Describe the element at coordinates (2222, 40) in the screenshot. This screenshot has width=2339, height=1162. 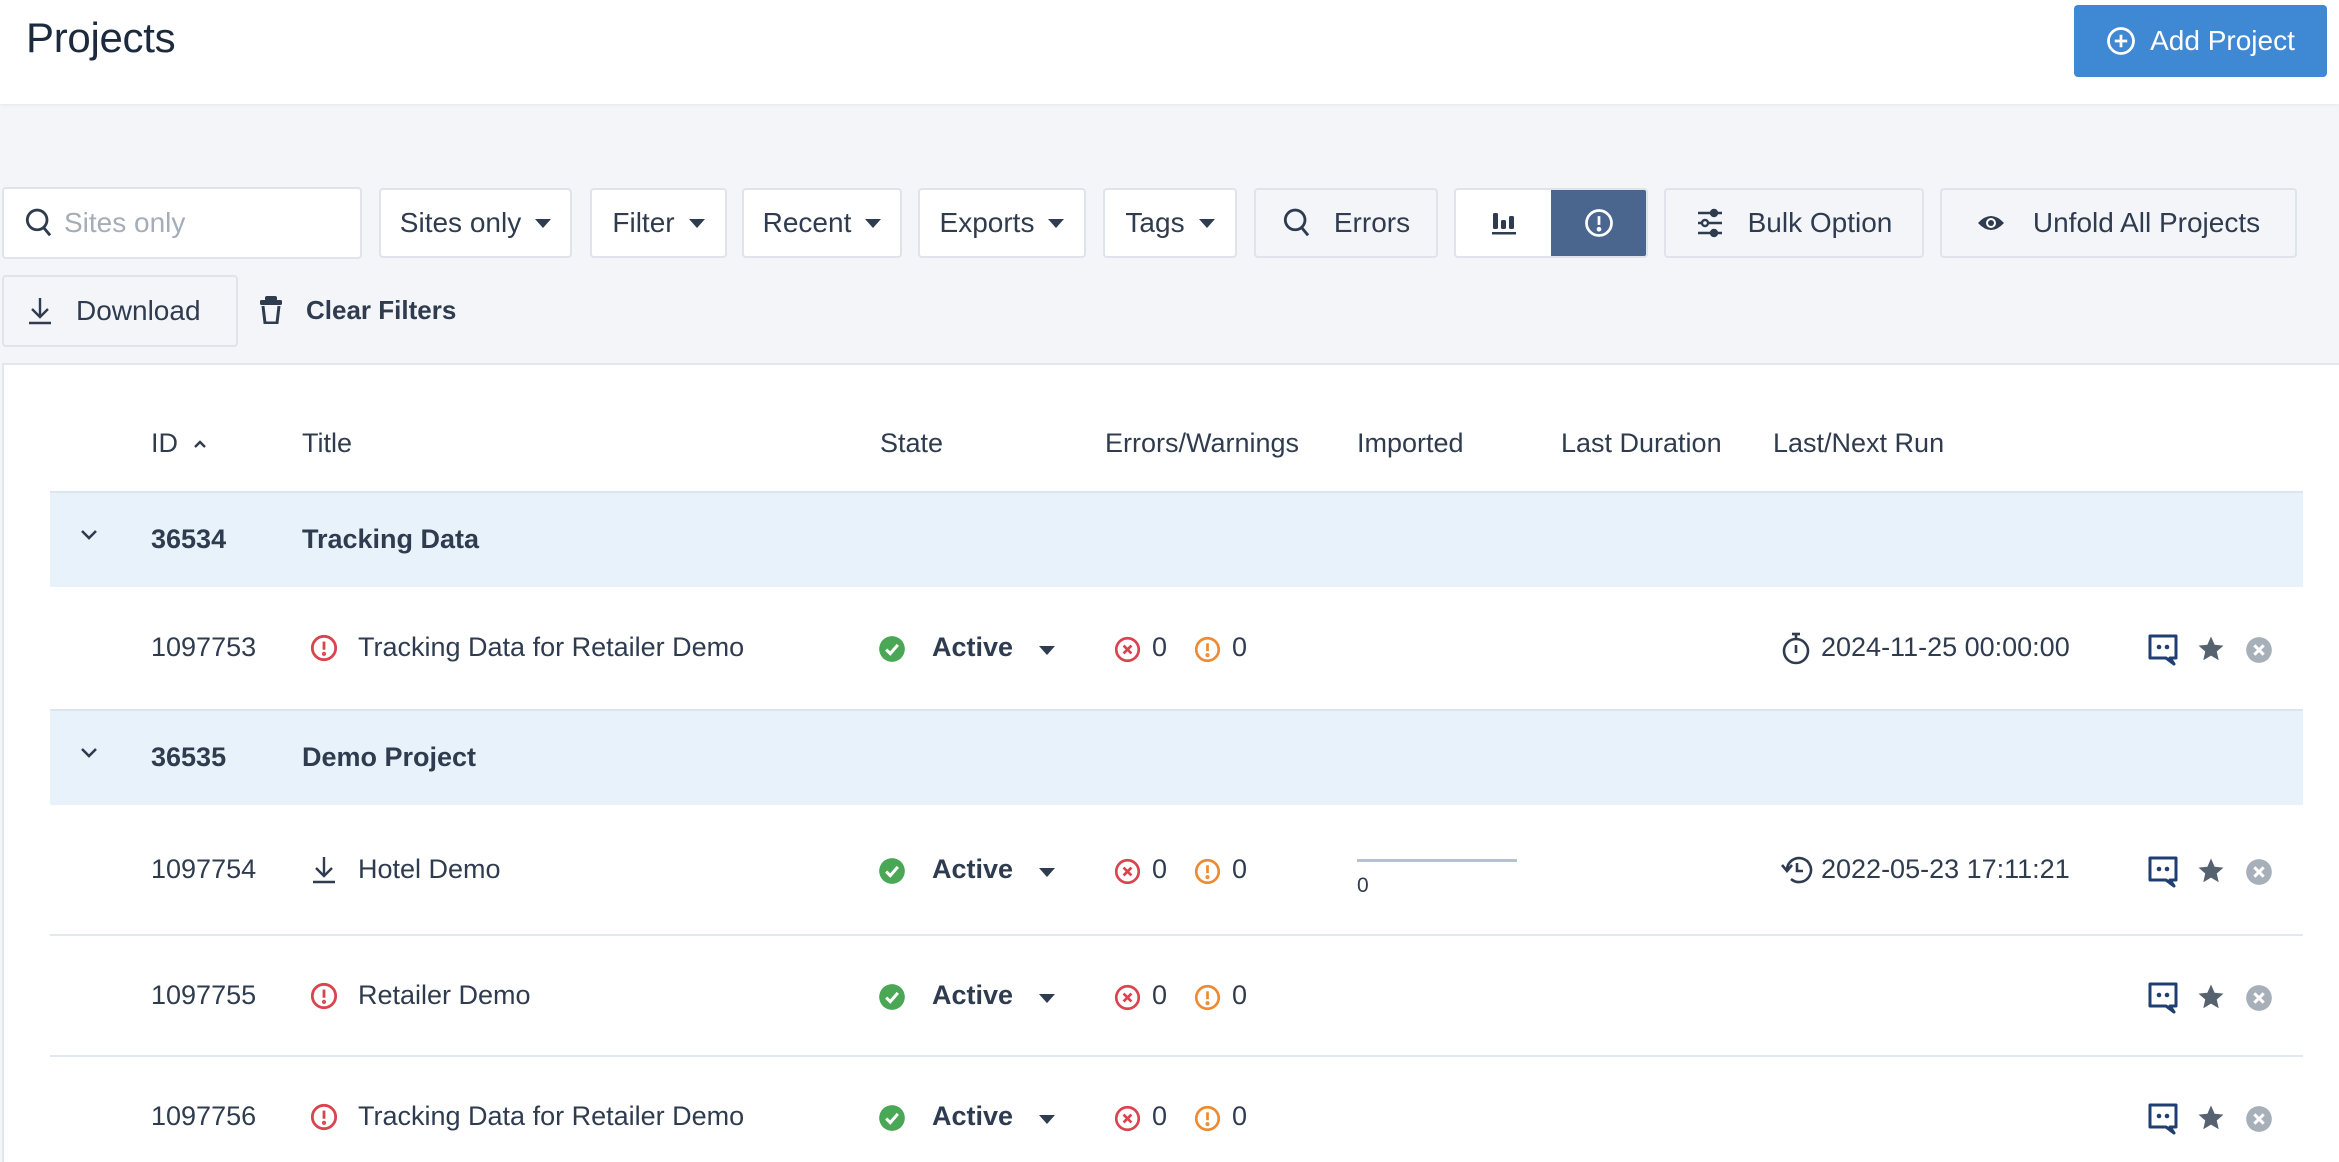
I see `add-project-label: Add Project` at that location.